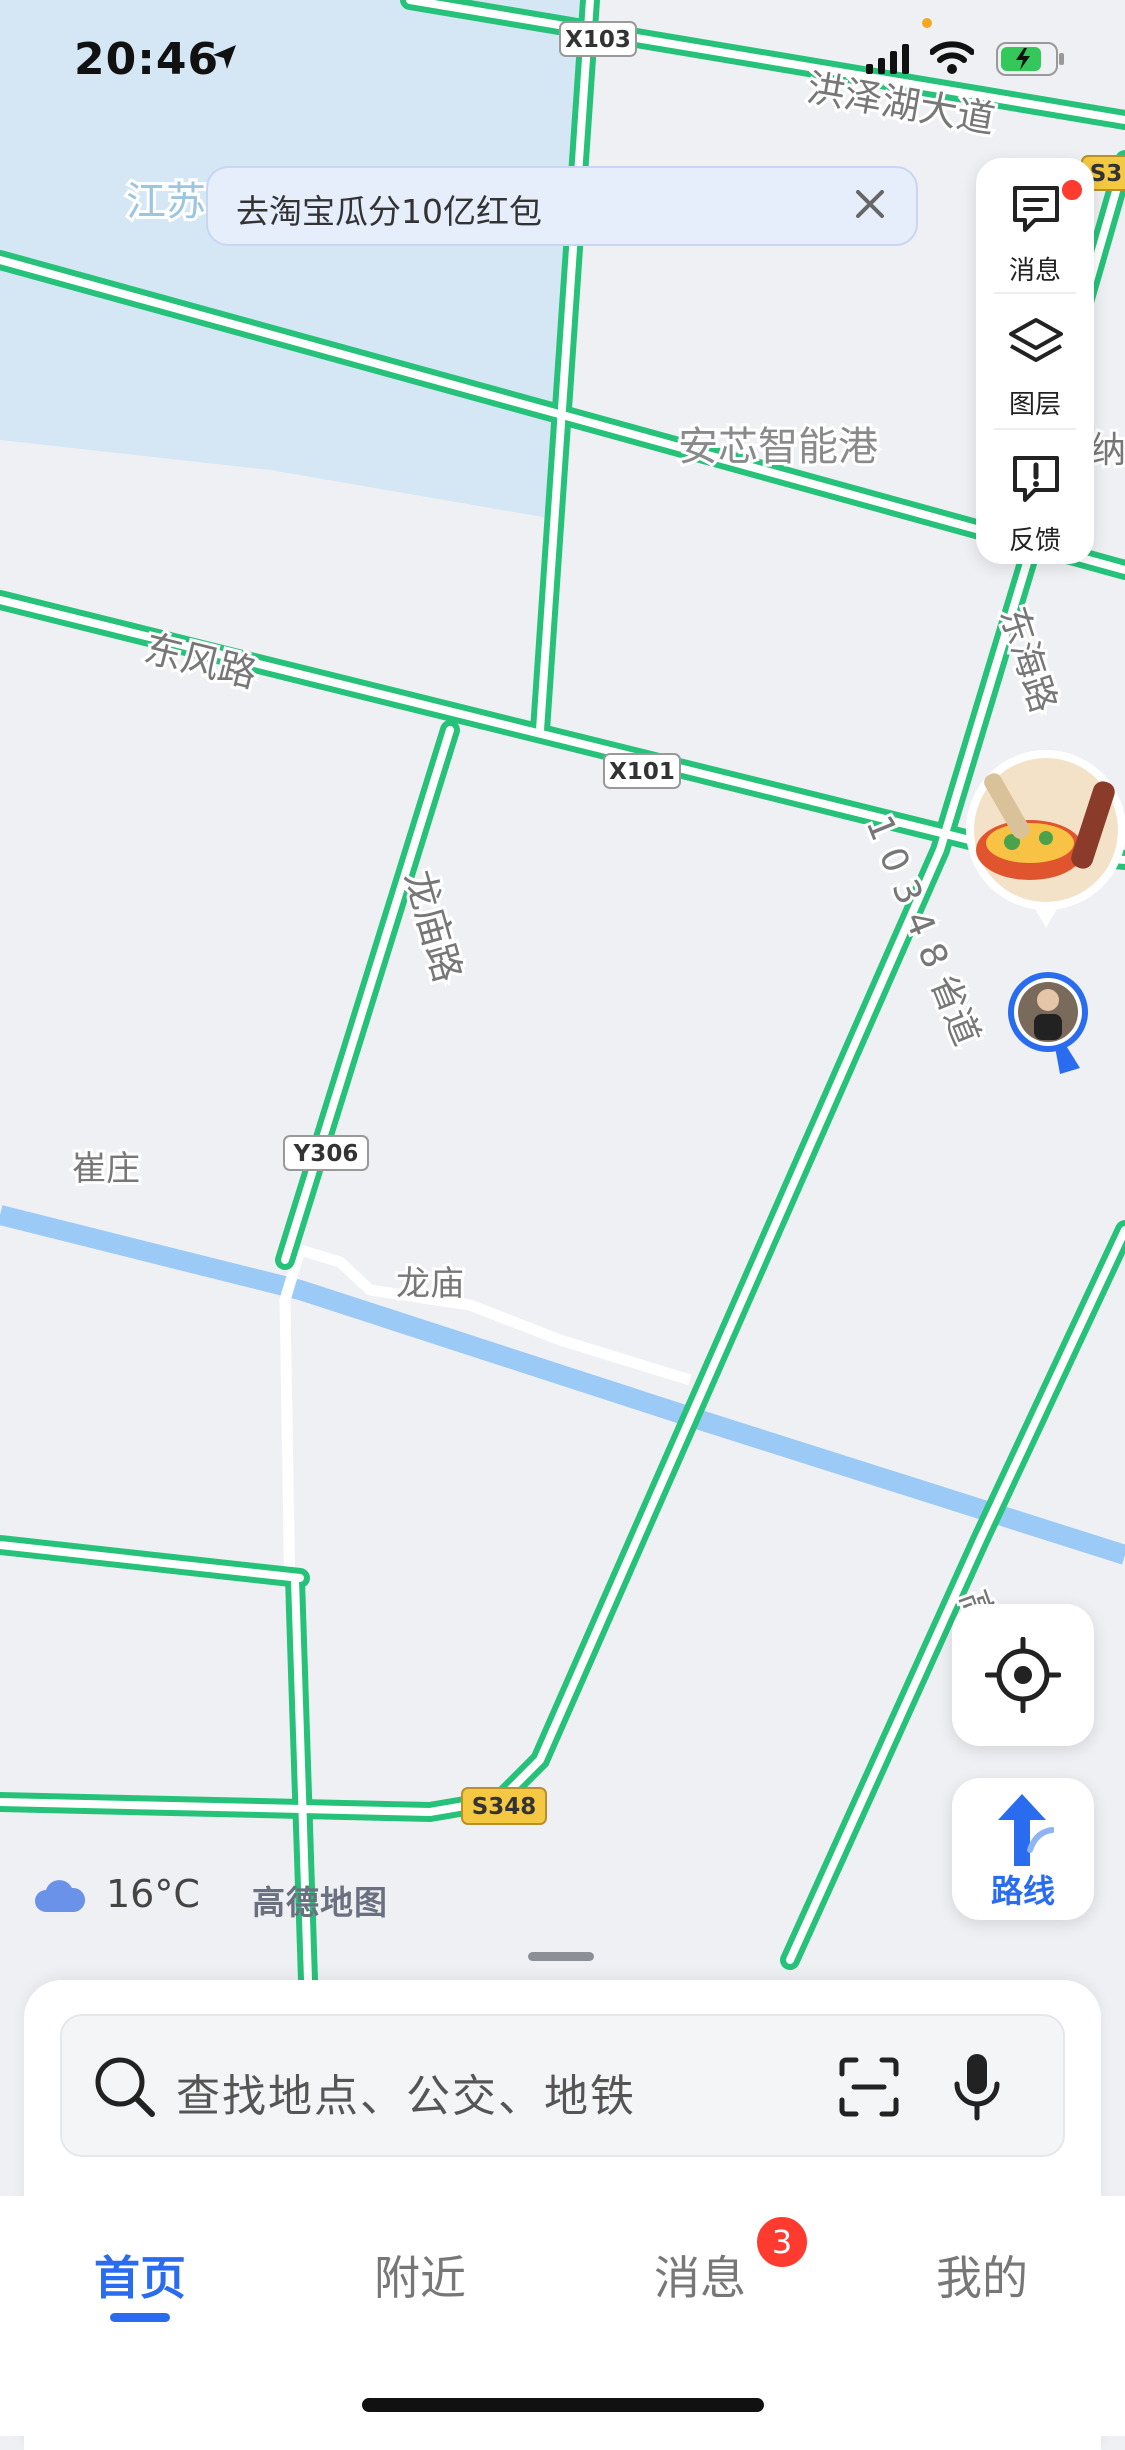 This screenshot has width=1125, height=2450. I want to click on temperature: 16°C, so click(153, 1894).